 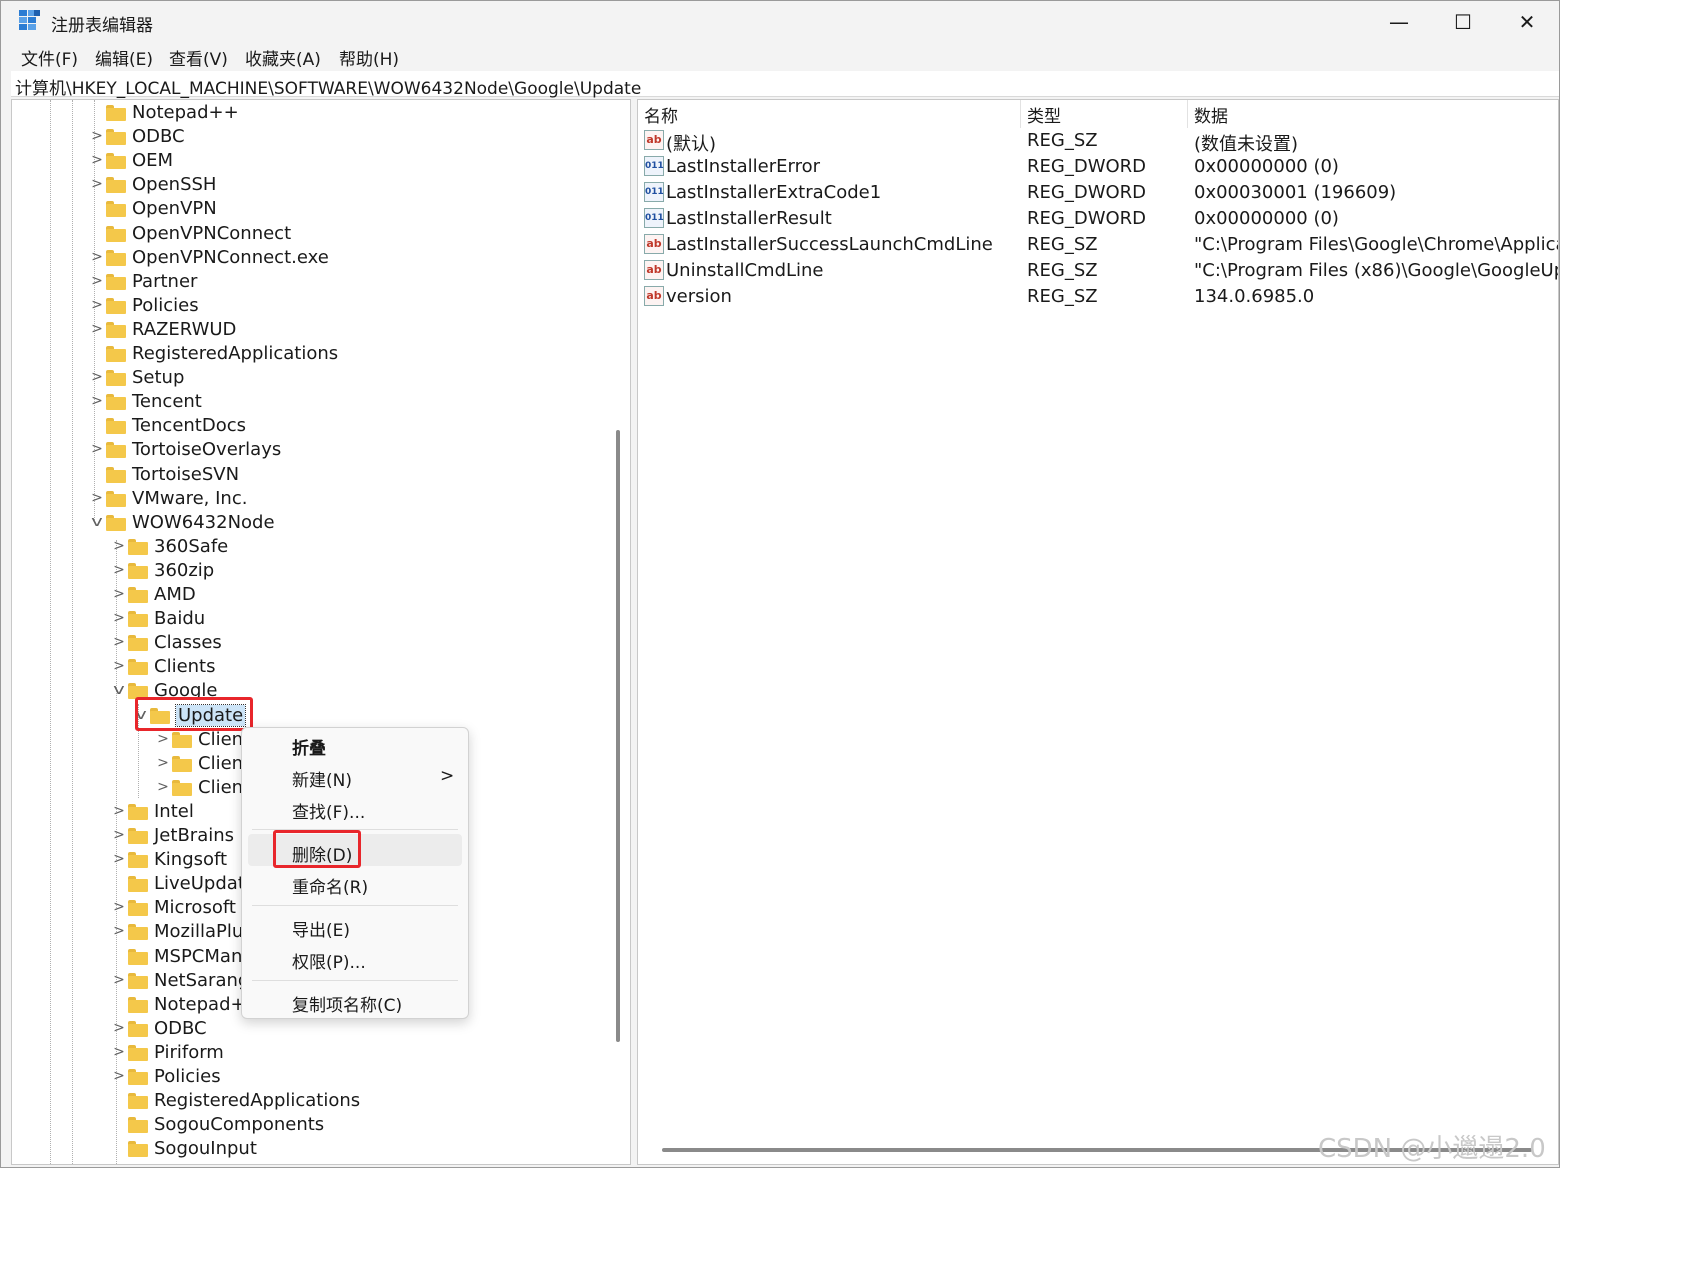 I want to click on tree-item: > VMware, Inc., so click(x=311, y=499).